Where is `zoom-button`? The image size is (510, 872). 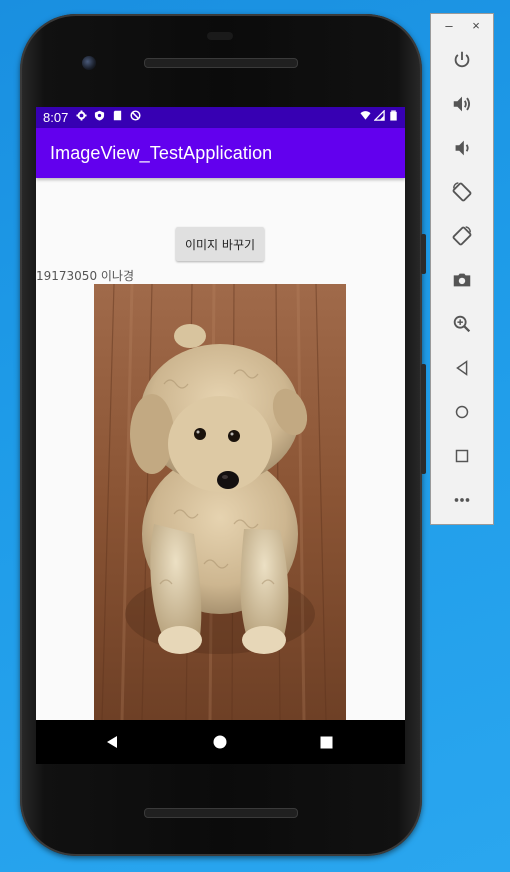
zoom-button is located at coordinates (462, 324).